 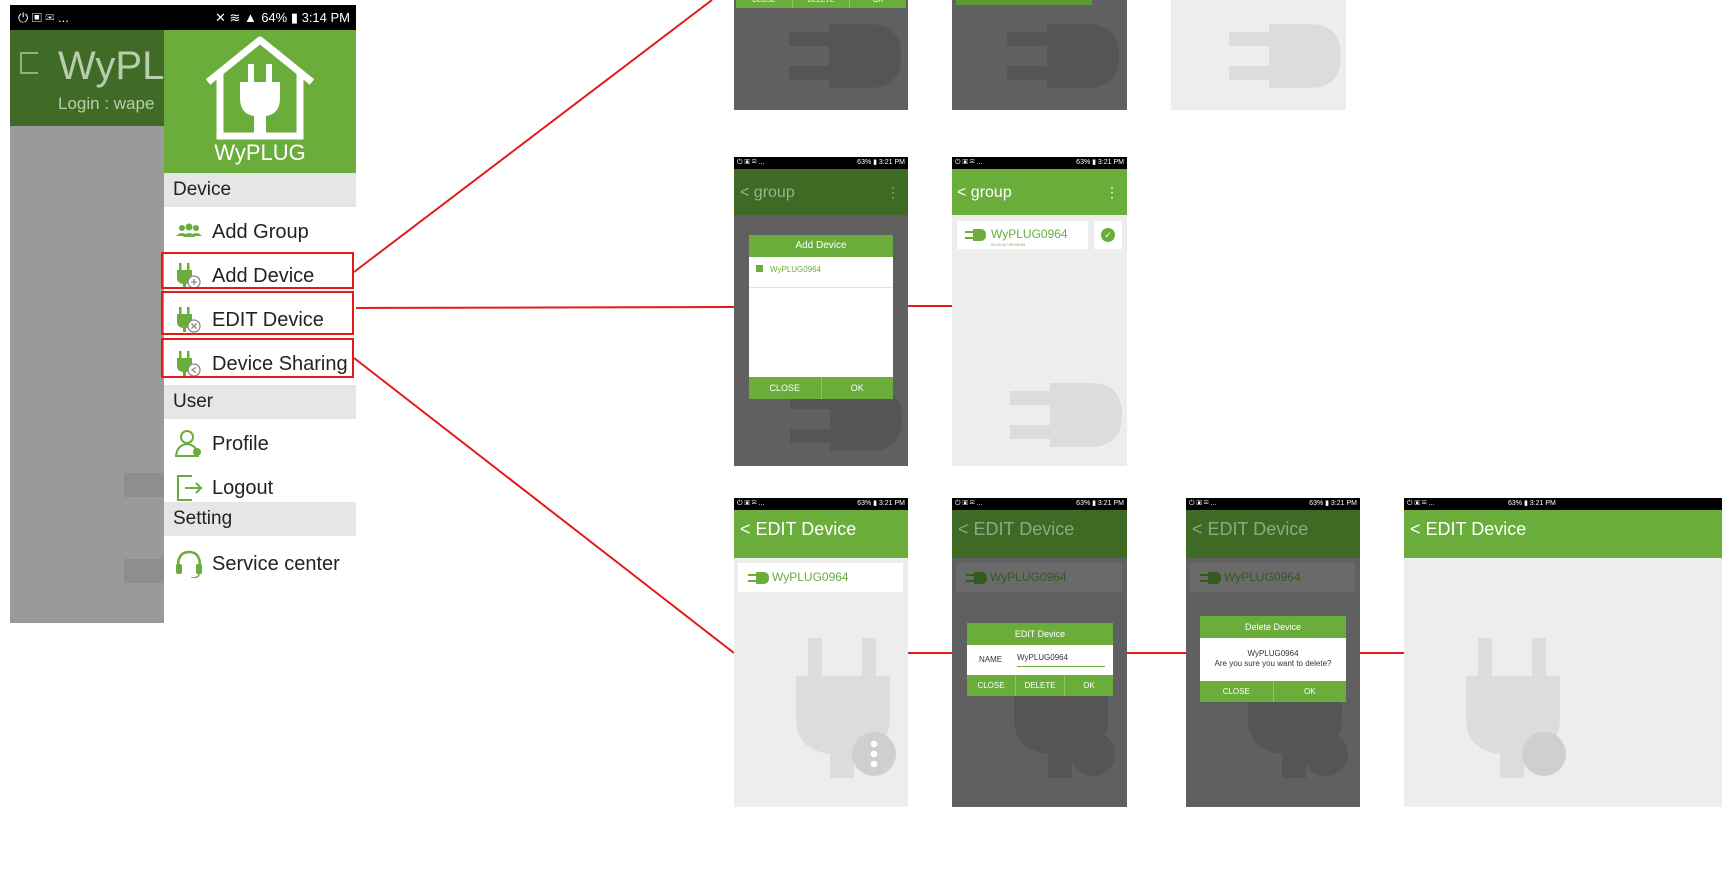 I want to click on highlight-device-sharing, so click(x=257, y=358).